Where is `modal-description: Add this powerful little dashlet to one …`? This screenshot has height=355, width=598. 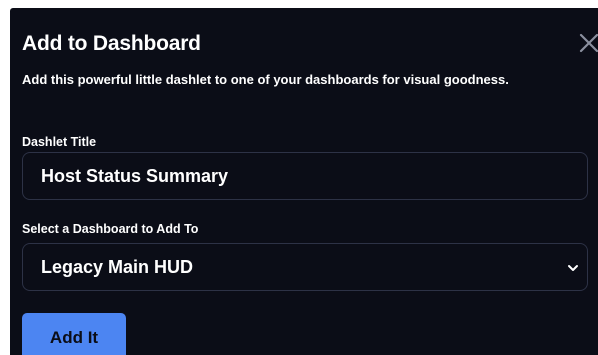
modal-description: Add this powerful little dashlet to one … is located at coordinates (265, 79).